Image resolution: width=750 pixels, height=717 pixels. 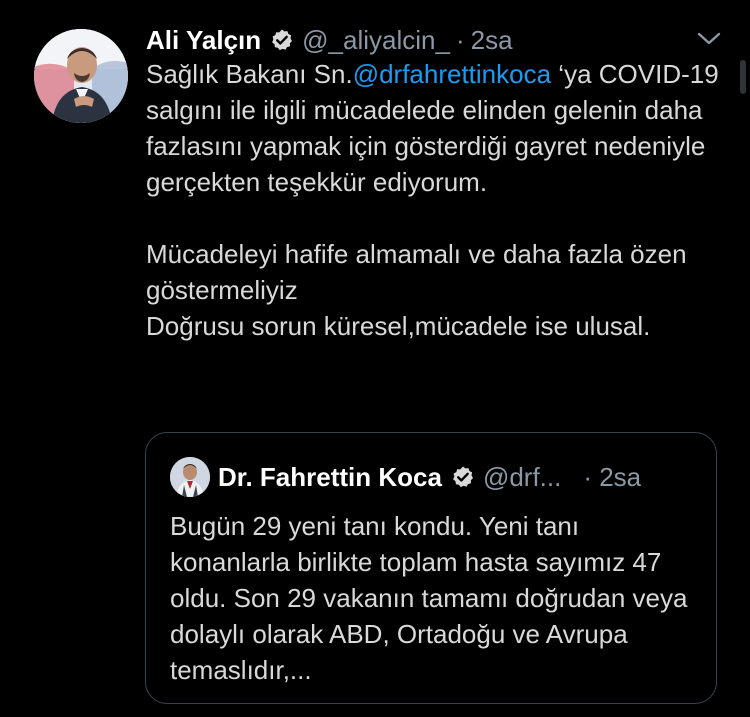 I want to click on timestamp: 2sa, so click(x=492, y=40).